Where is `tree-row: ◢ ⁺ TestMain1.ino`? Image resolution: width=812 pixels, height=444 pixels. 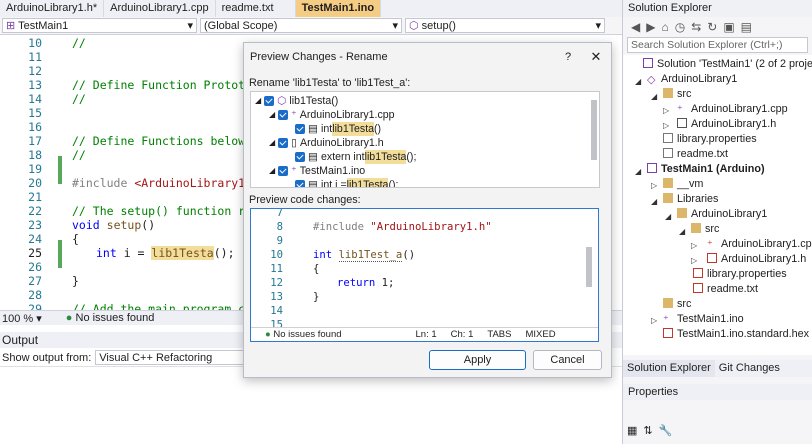
tree-row: ◢ ⁺ TestMain1.ino is located at coordinates (317, 171).